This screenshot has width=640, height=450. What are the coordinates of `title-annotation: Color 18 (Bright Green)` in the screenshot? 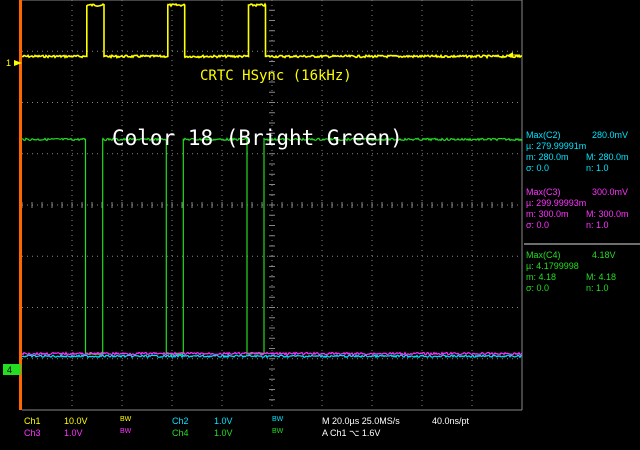 It's located at (257, 138).